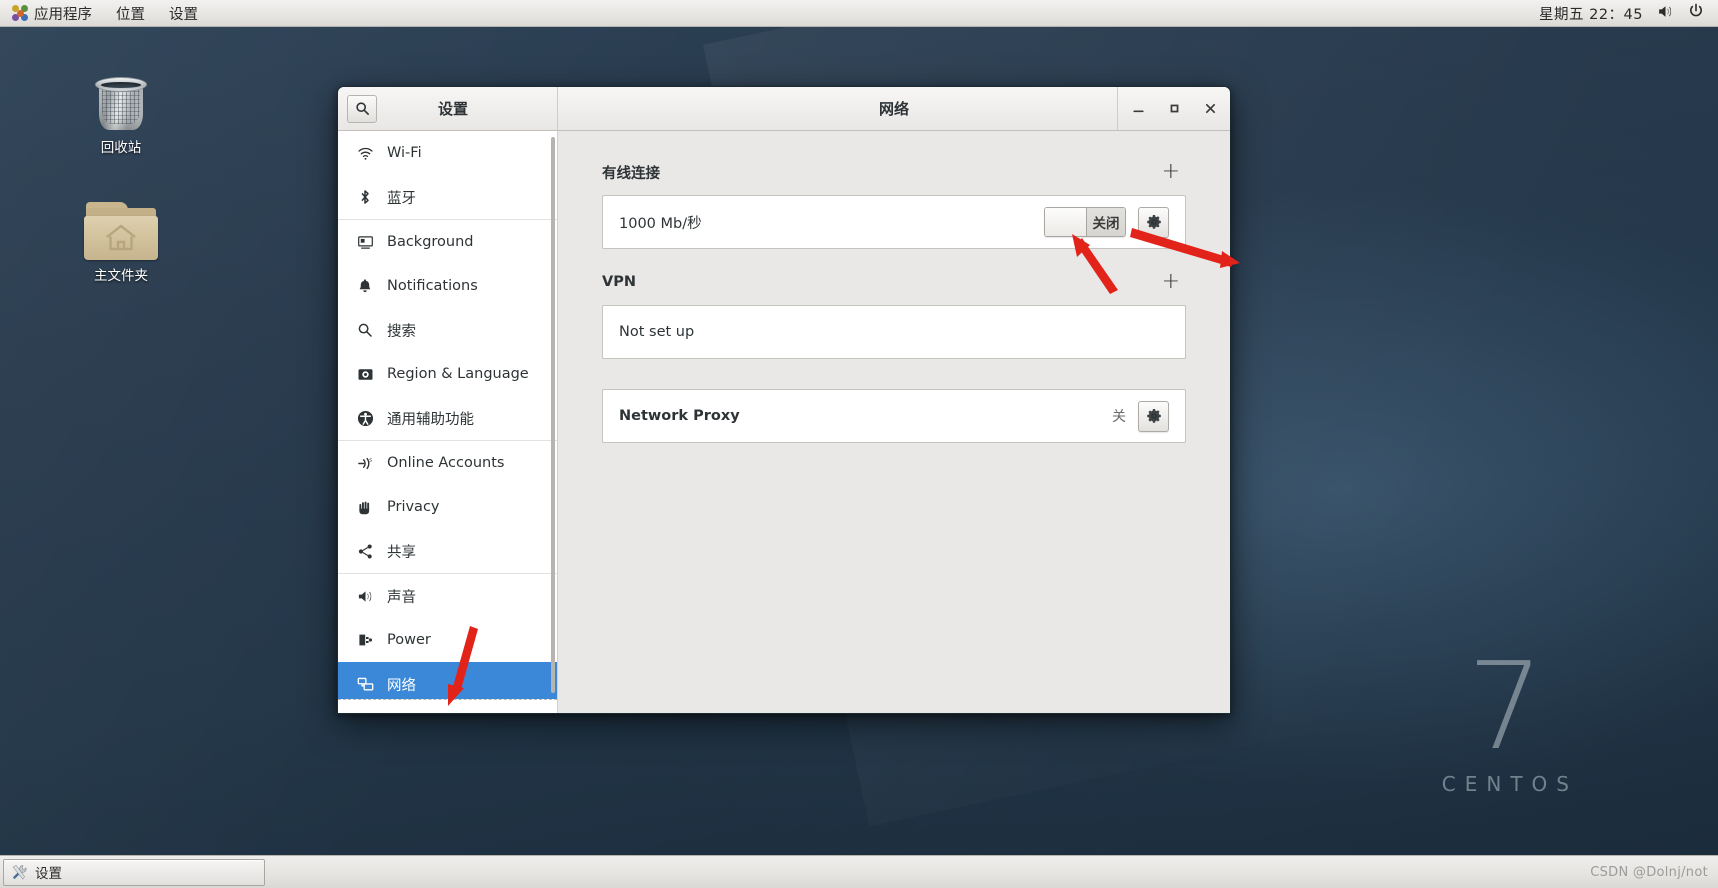 This screenshot has height=888, width=1718. I want to click on panel-menu: 应用程序 位置 设置, so click(105, 13).